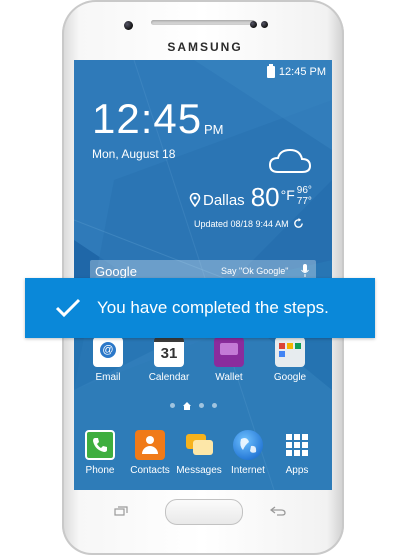 This screenshot has width=407, height=555. What do you see at coordinates (150, 470) in the screenshot?
I see `app-label: Contacts` at bounding box center [150, 470].